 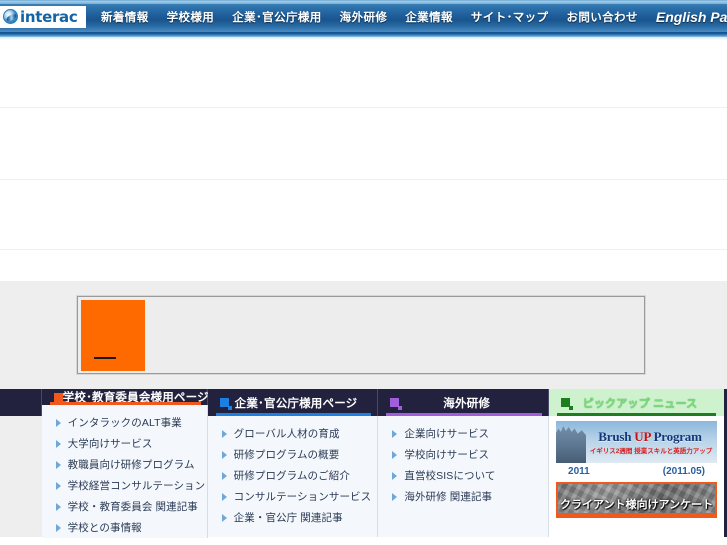 I want to click on link-label: 研修プログラムの概要, so click(x=286, y=455).